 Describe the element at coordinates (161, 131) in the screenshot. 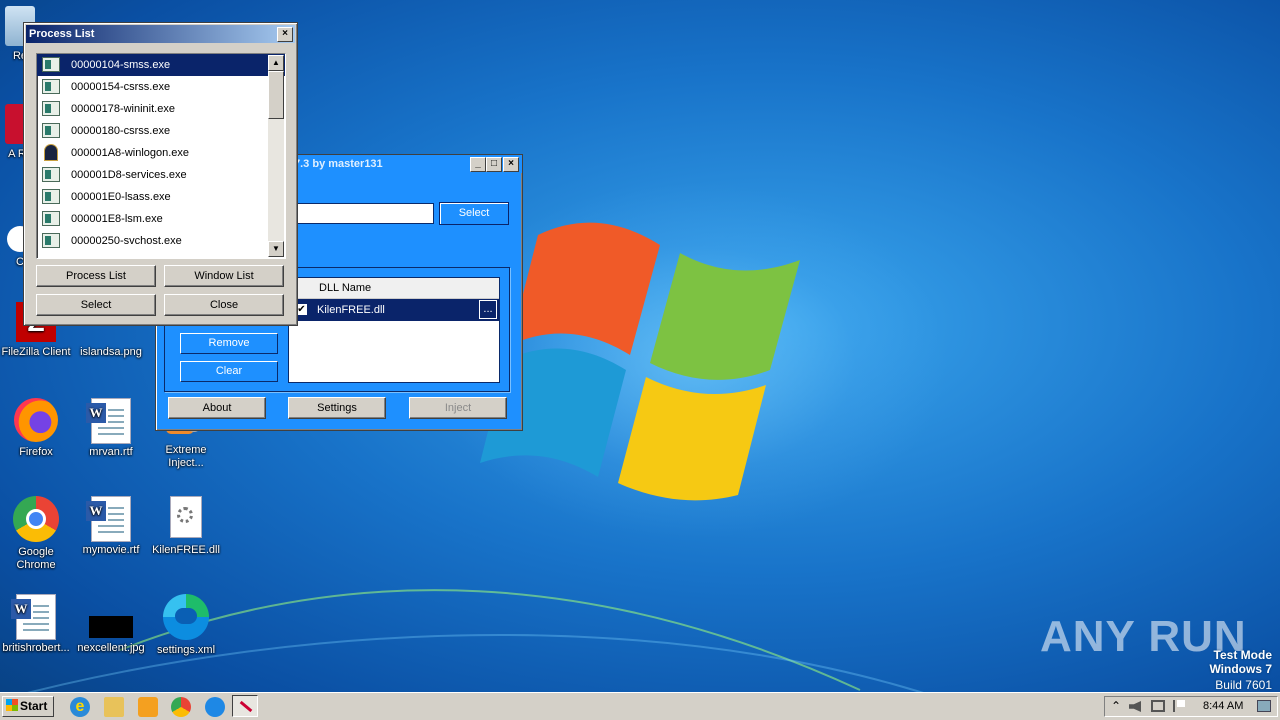

I see `process-row: 00000180-csrss.exe` at that location.